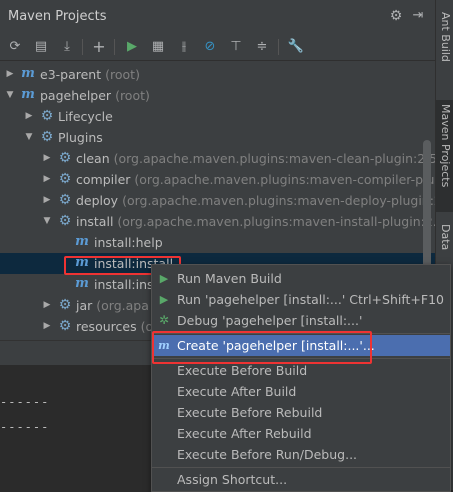 The height and width of the screenshot is (492, 453). What do you see at coordinates (41, 47) in the screenshot?
I see `generate-sources-icon: ▤` at bounding box center [41, 47].